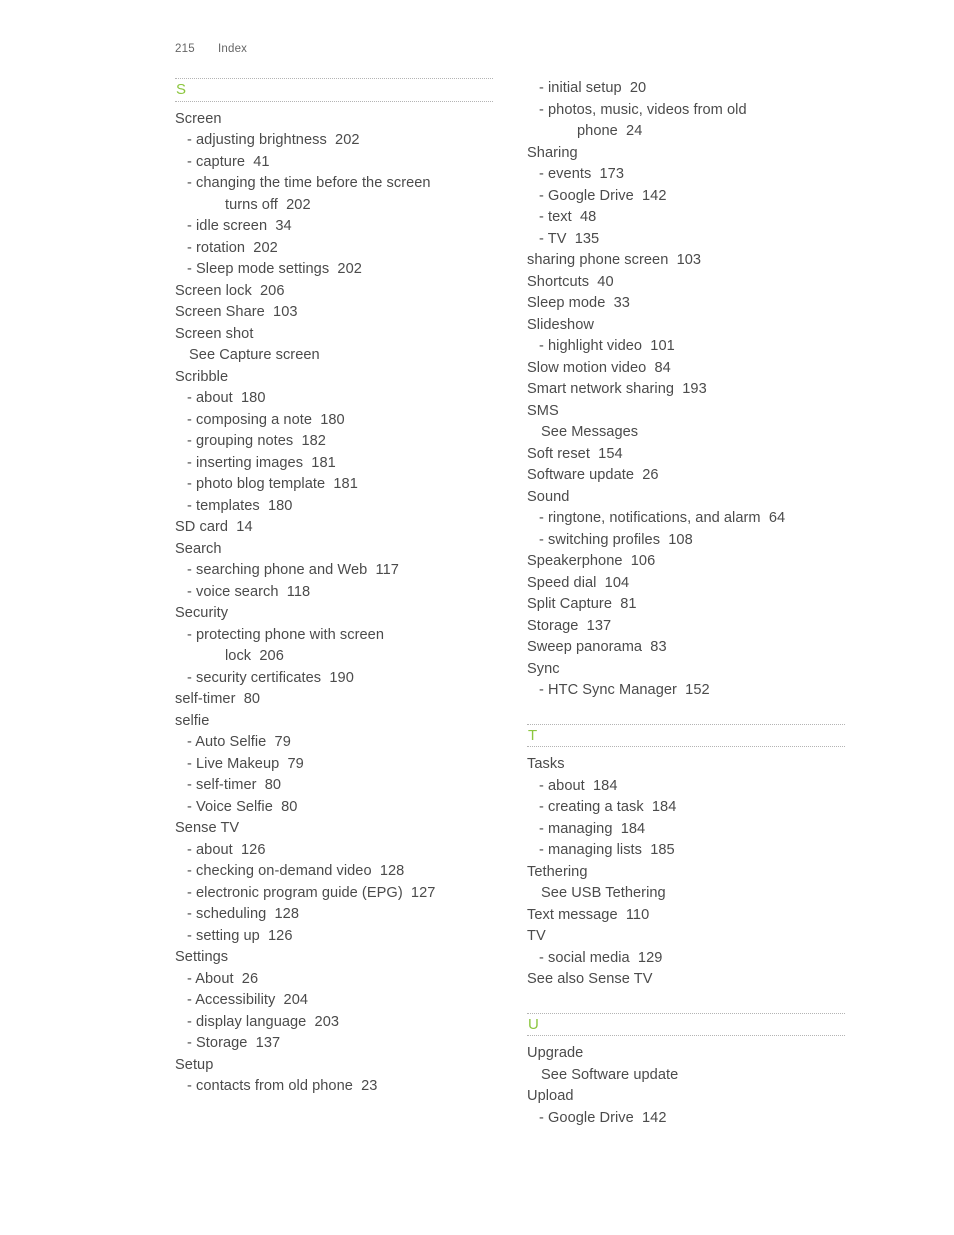 The image size is (954, 1235). What do you see at coordinates (546, 764) in the screenshot?
I see `index-entry: Tasks` at bounding box center [546, 764].